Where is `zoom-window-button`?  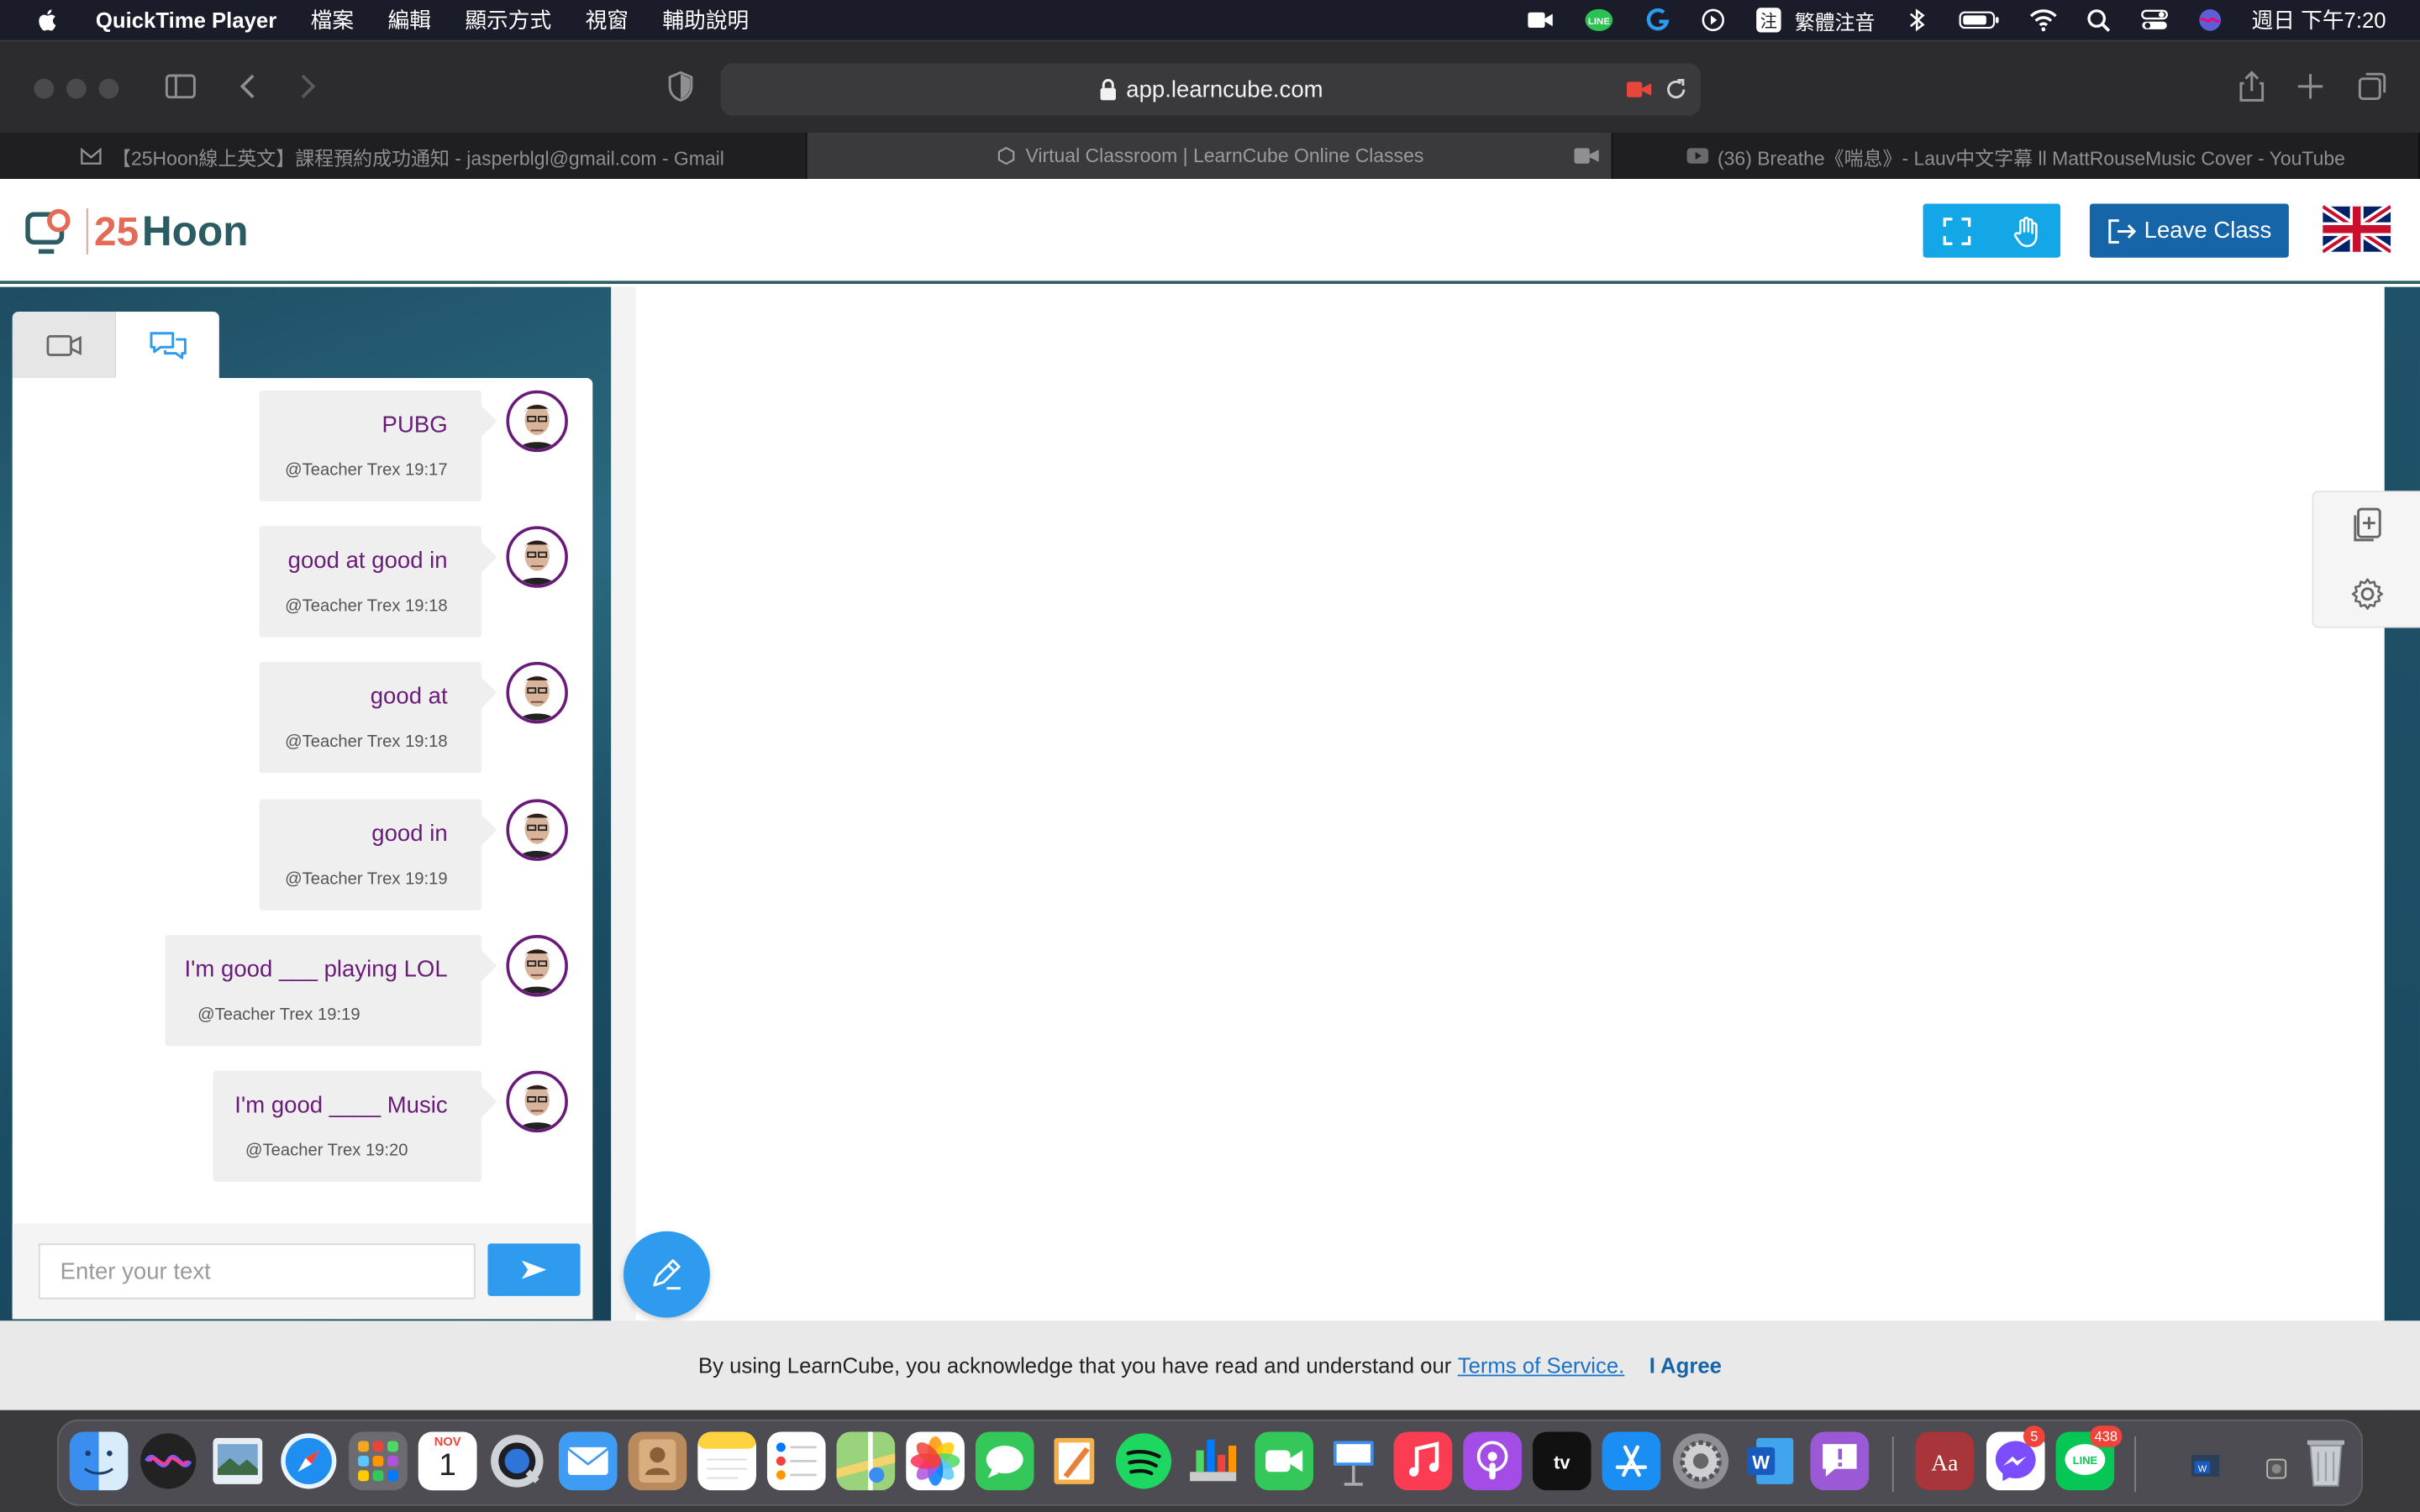
zoom-window-button is located at coordinates (109, 88).